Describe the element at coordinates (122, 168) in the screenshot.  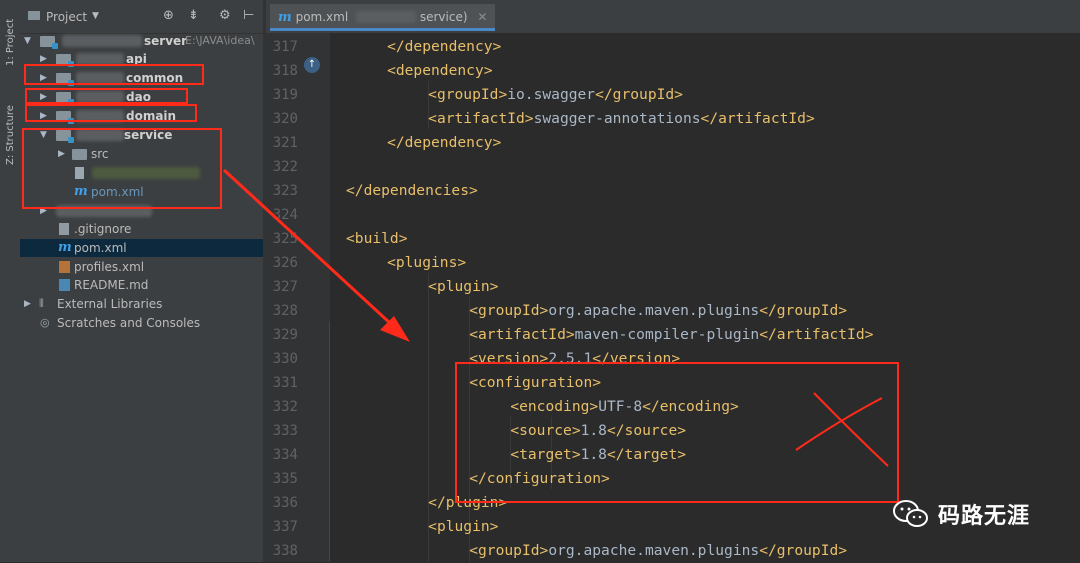
I see `annotation-box-service` at that location.